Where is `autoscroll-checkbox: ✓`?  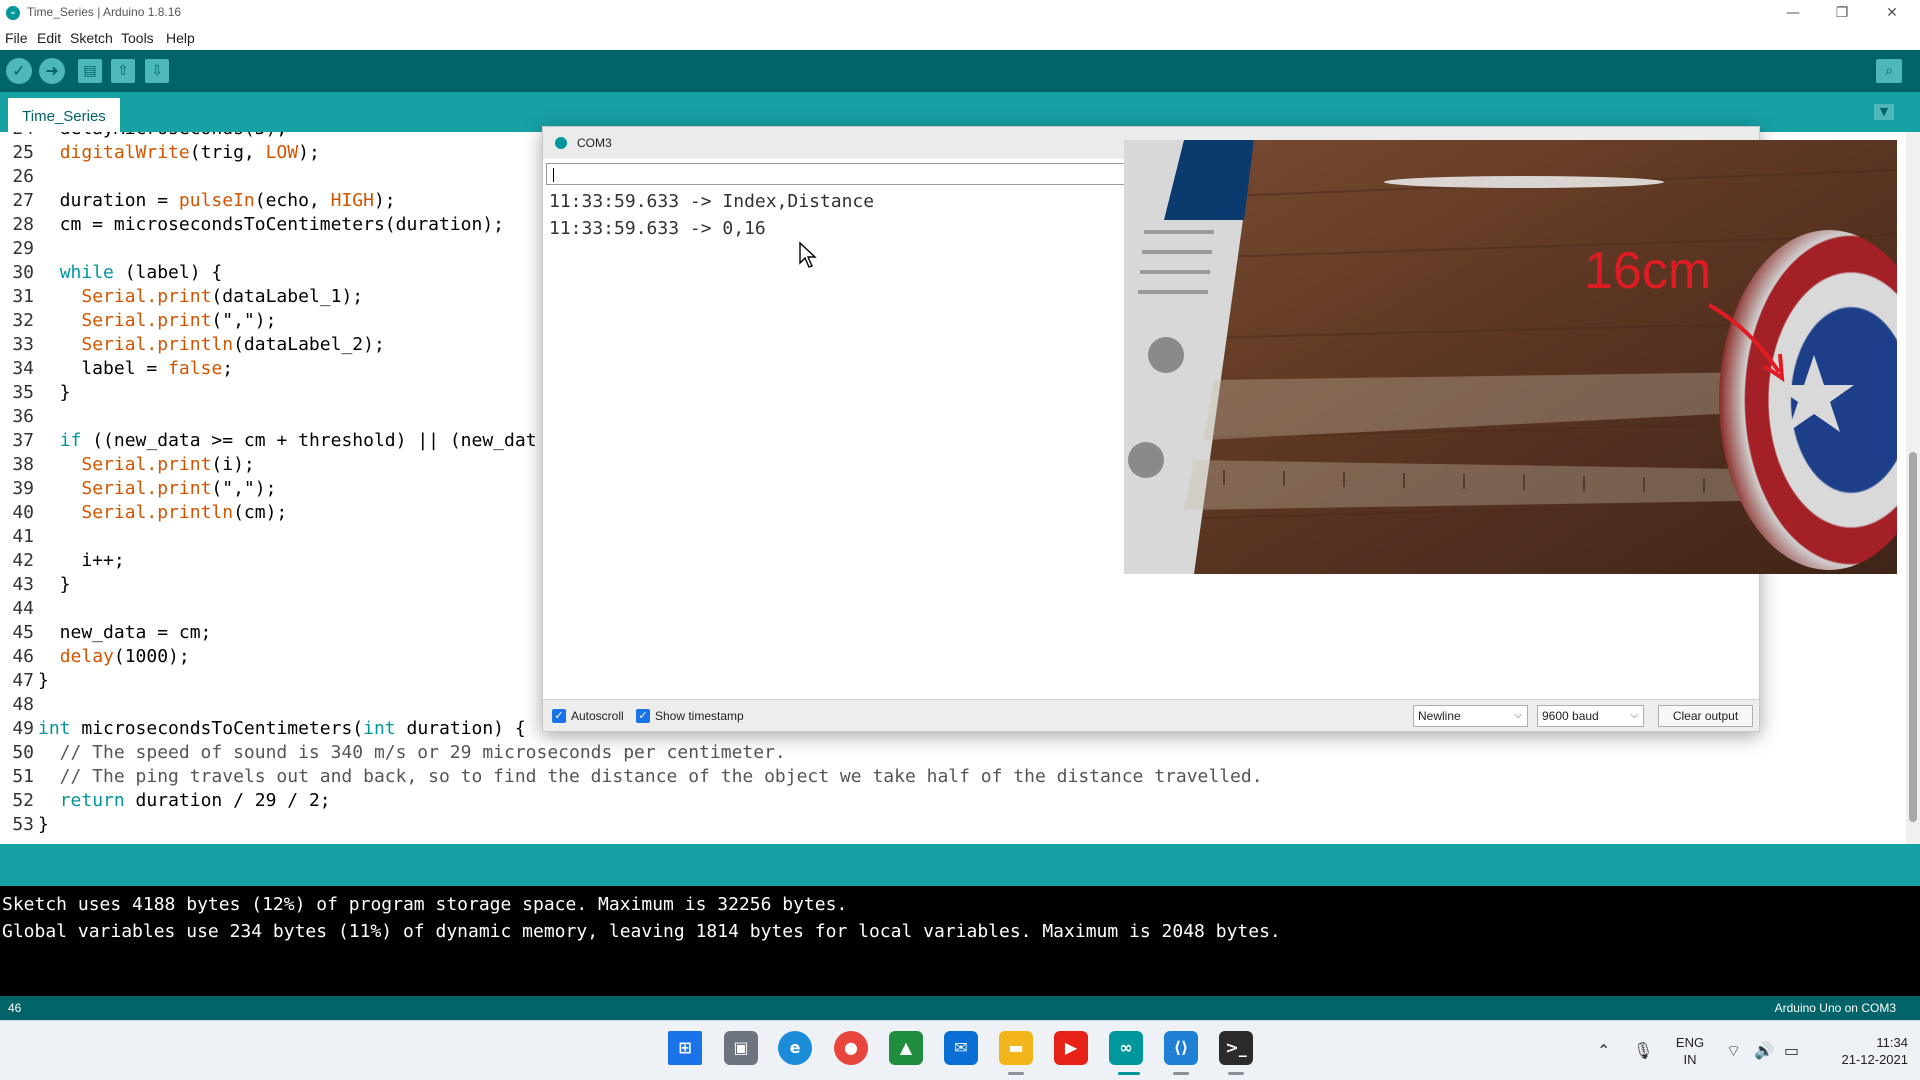 autoscroll-checkbox: ✓ is located at coordinates (559, 716).